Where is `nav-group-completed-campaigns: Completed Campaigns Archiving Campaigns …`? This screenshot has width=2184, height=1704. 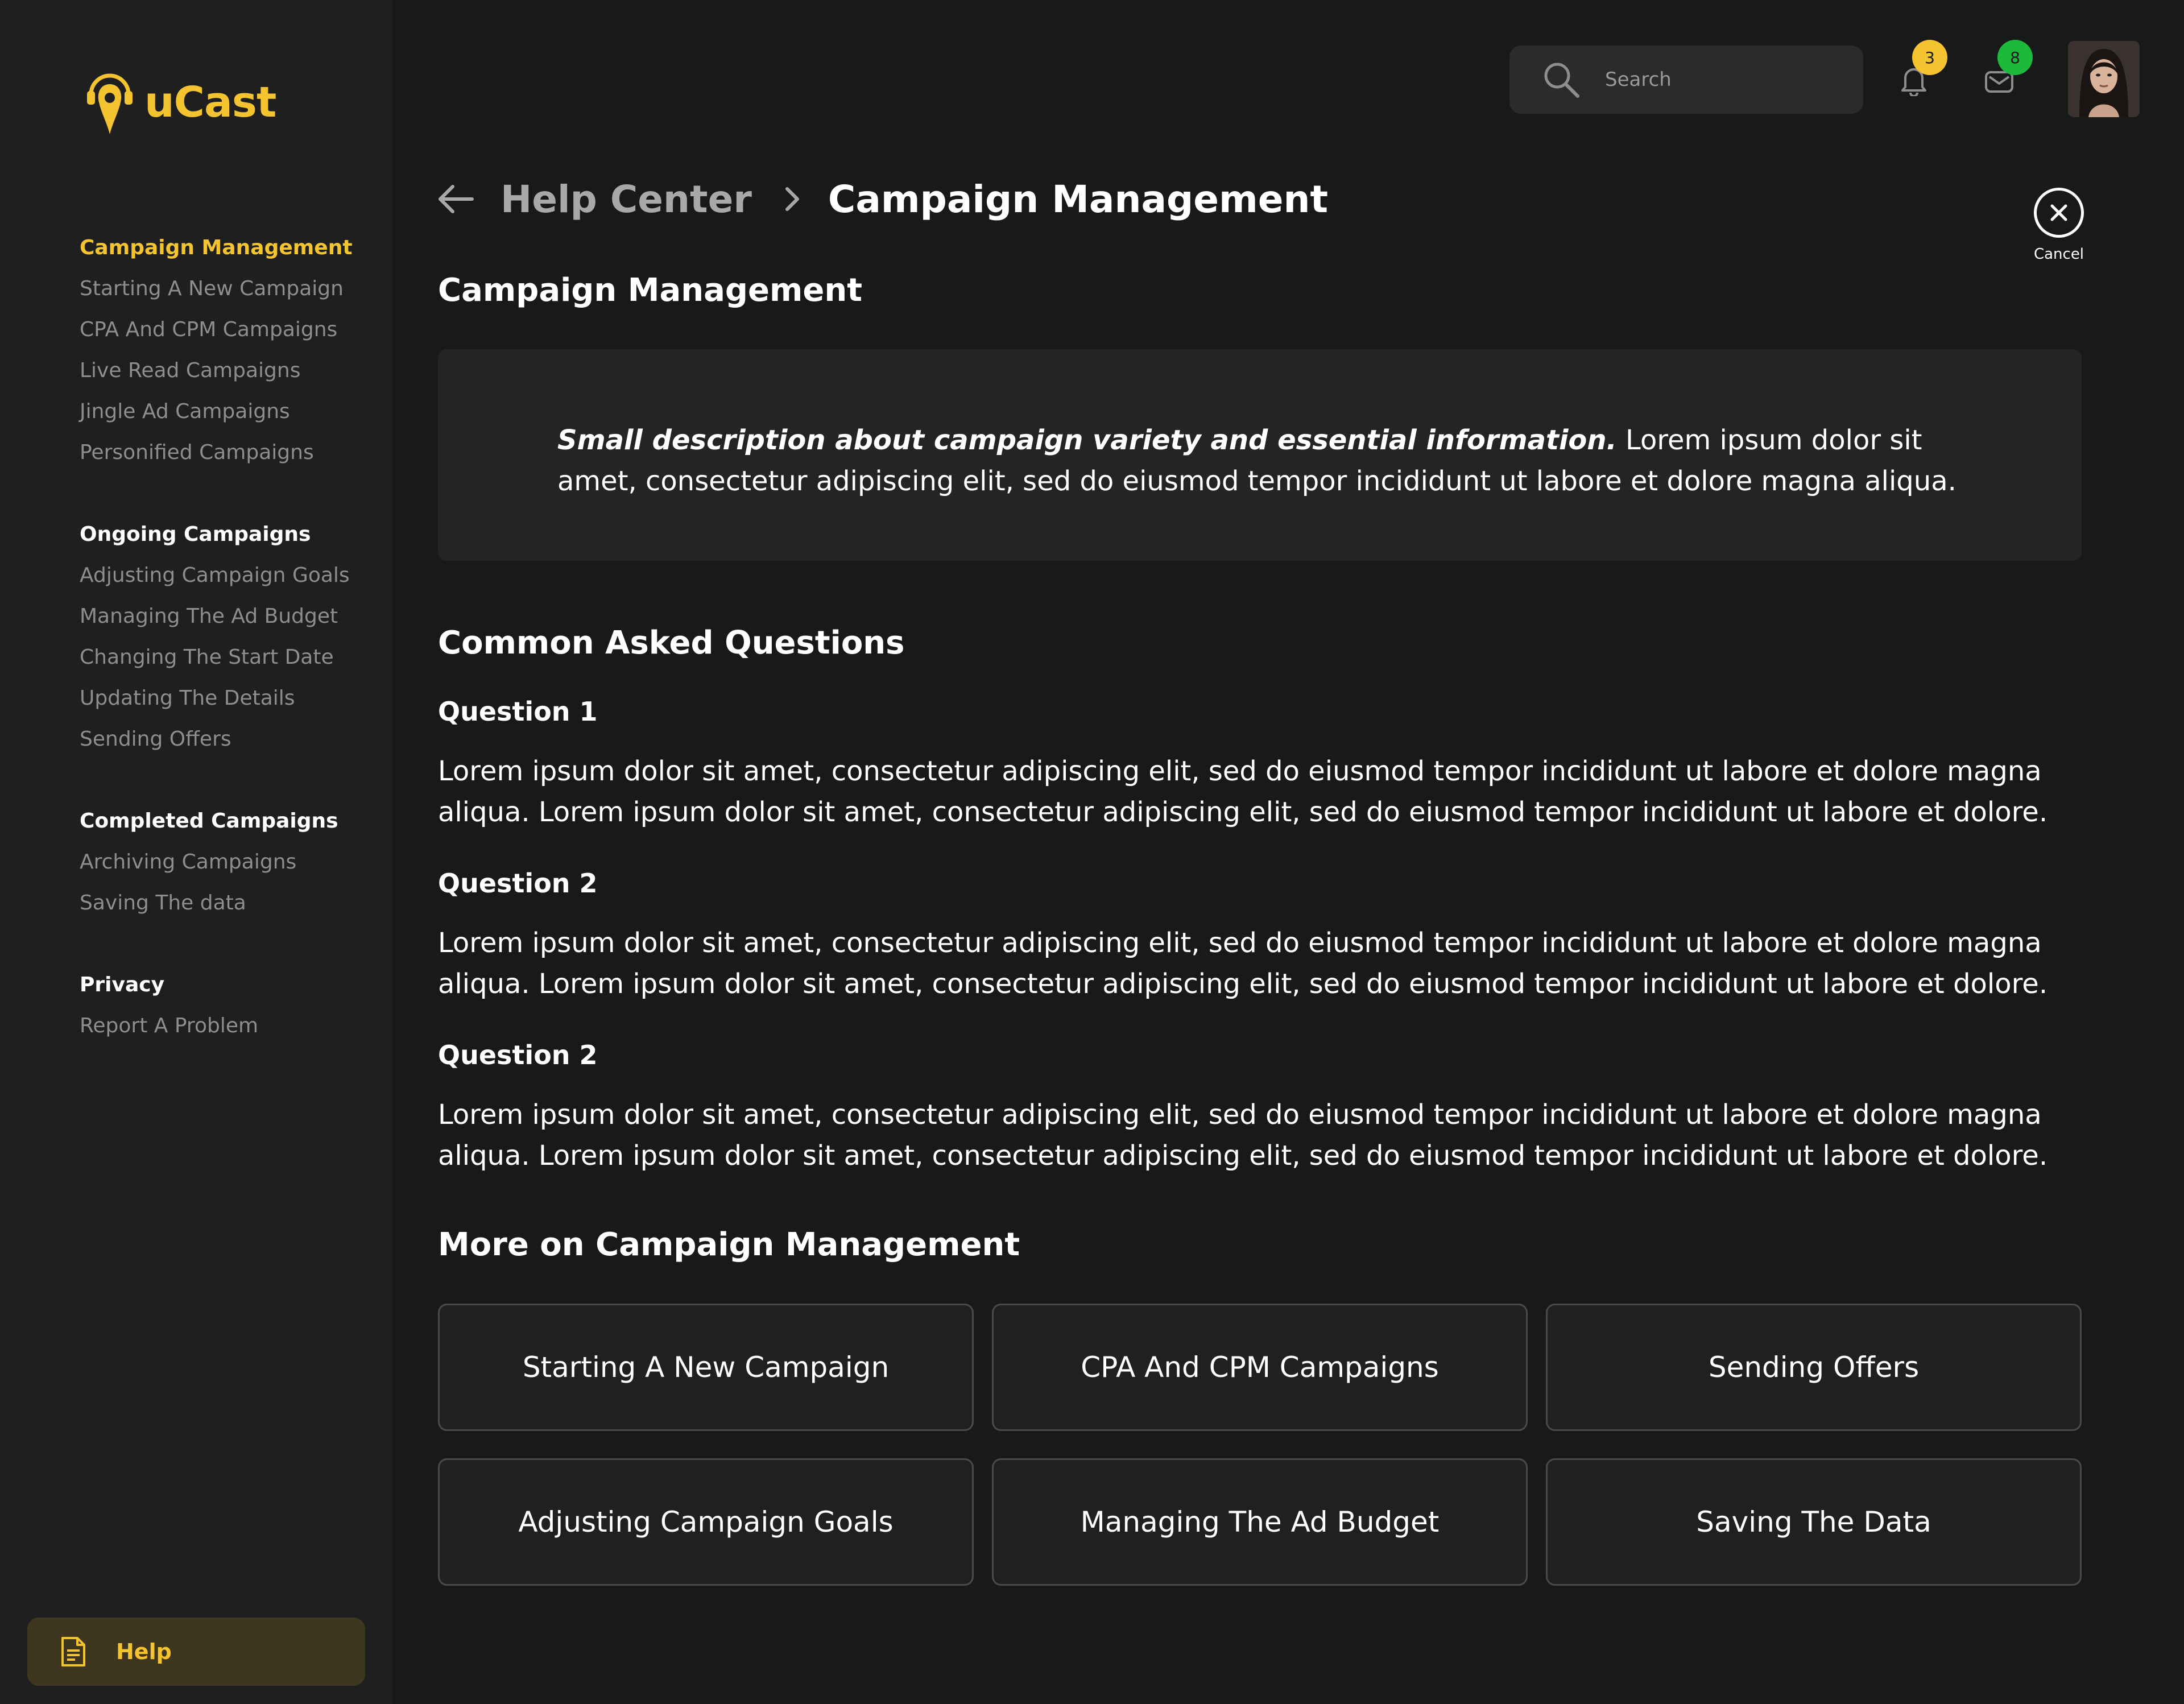 nav-group-completed-campaigns: Completed Campaigns Archiving Campaigns … is located at coordinates (233, 863).